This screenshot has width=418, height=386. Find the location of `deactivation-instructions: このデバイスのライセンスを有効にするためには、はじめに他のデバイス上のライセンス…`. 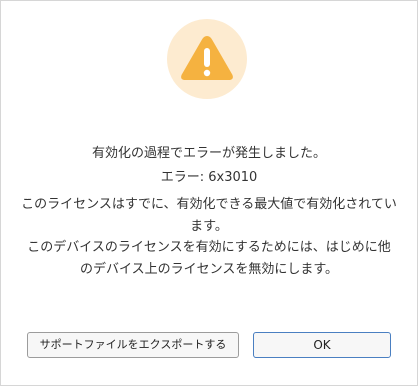

deactivation-instructions: このデバイスのライセンスを有効にするためには、はじめに他のデバイス上のライセンス… is located at coordinates (209, 258).